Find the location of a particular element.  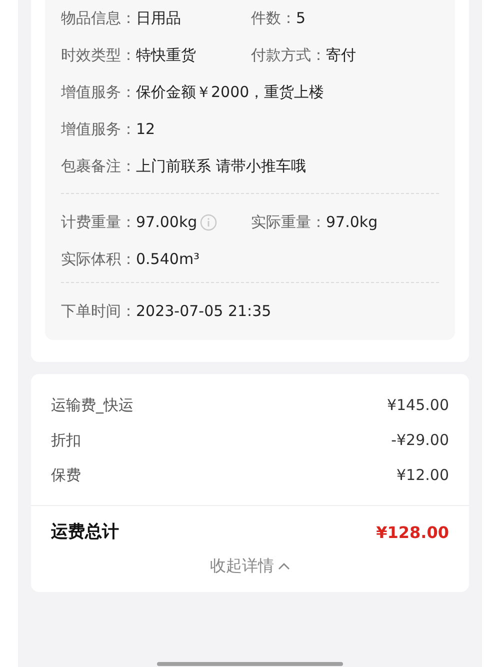

field-value: 日用品 is located at coordinates (158, 19).